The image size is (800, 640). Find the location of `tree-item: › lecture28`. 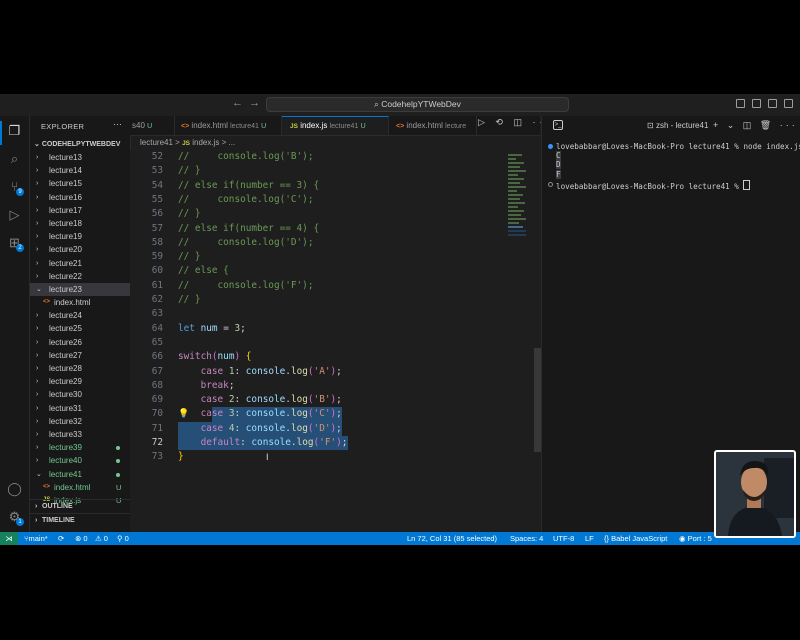

tree-item: › lecture28 is located at coordinates (80, 368).